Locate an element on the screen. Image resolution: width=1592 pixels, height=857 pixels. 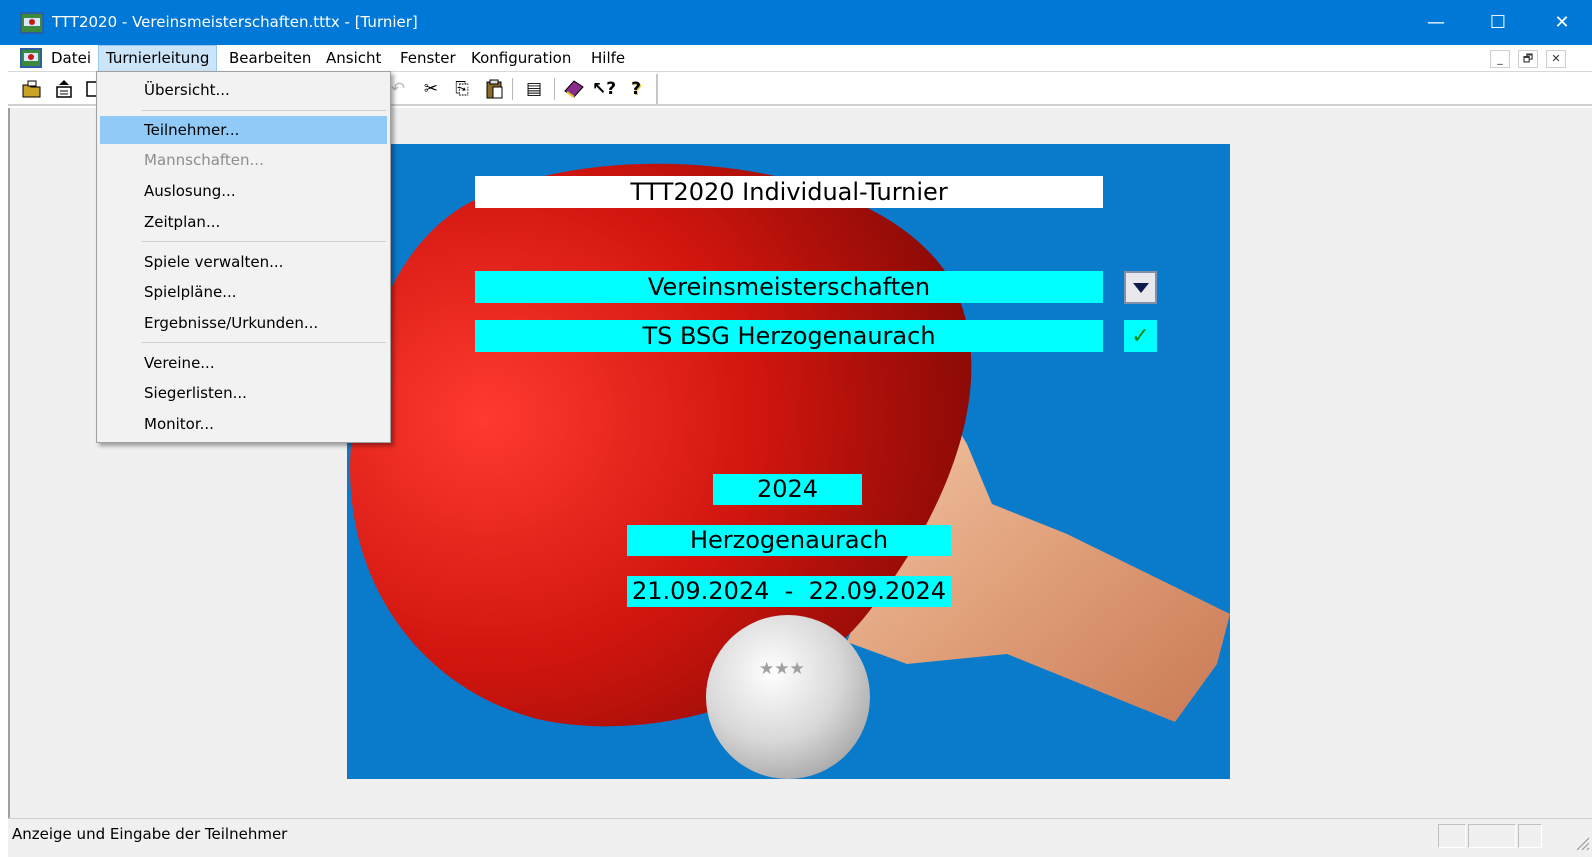
chevron-down-icon is located at coordinates (1140, 287).